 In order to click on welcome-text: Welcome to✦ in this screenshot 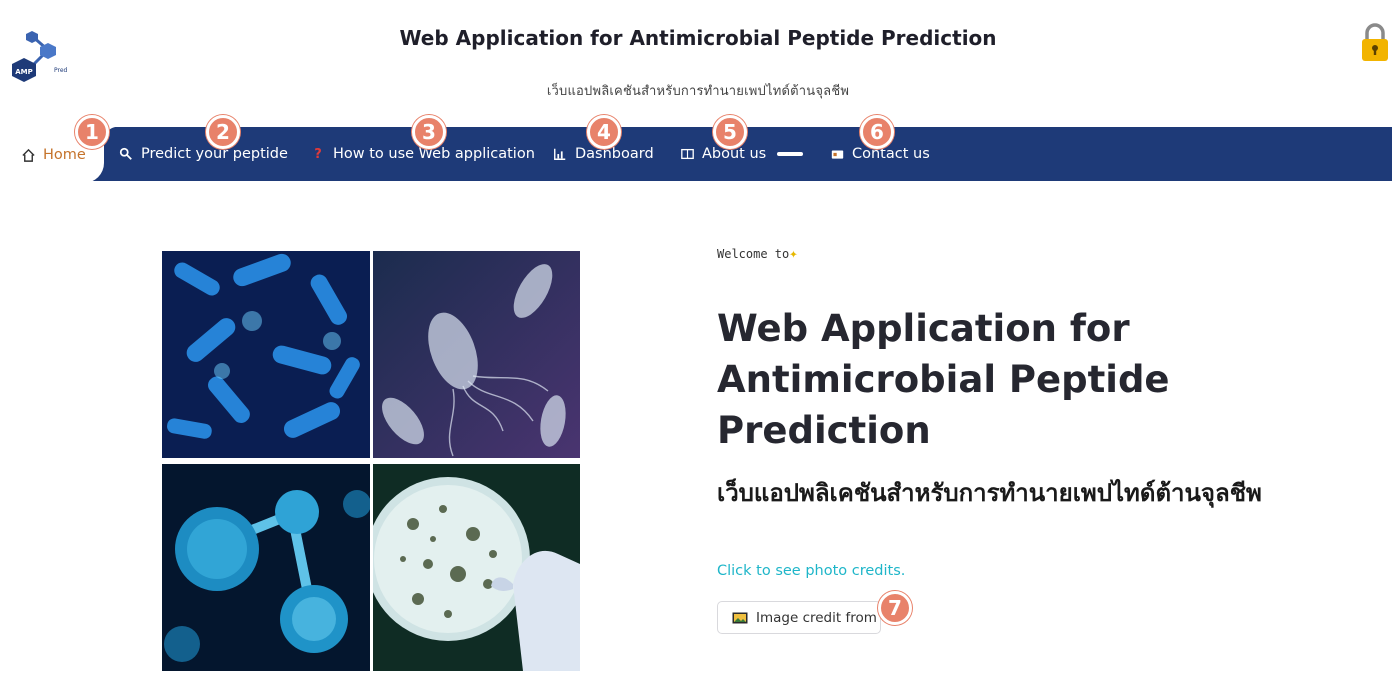, I will do `click(757, 254)`.